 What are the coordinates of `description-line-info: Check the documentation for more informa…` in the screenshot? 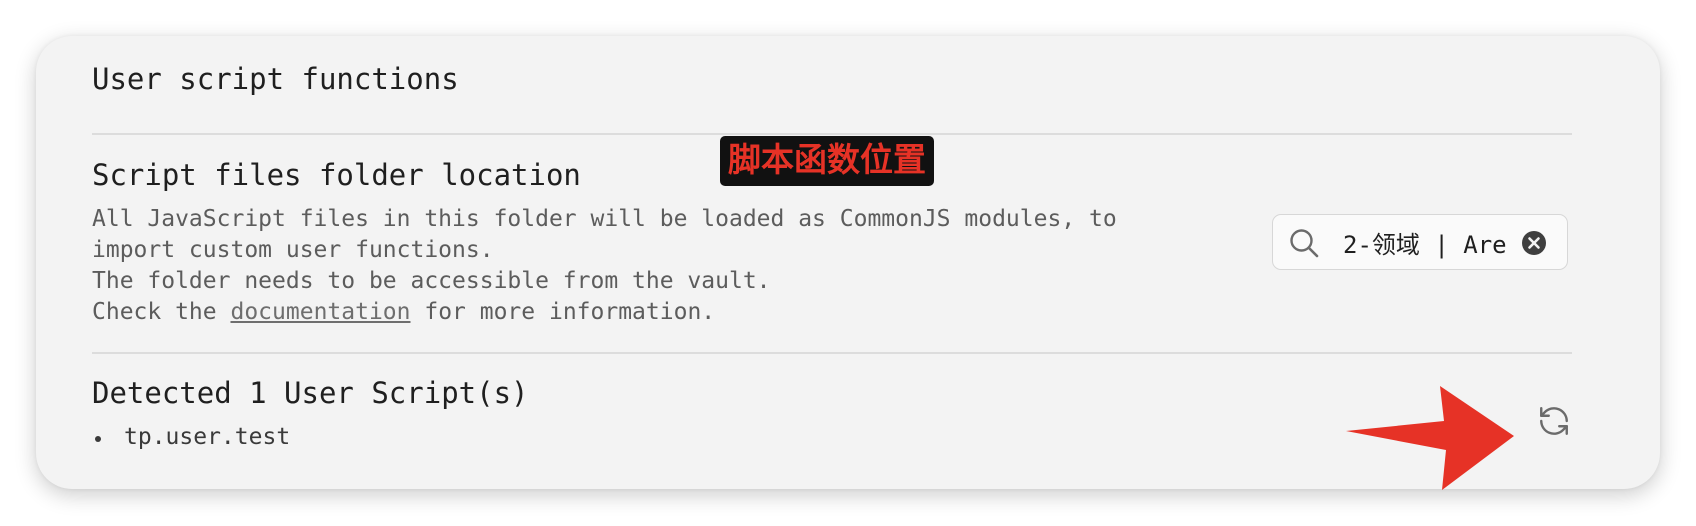 It's located at (662, 312).